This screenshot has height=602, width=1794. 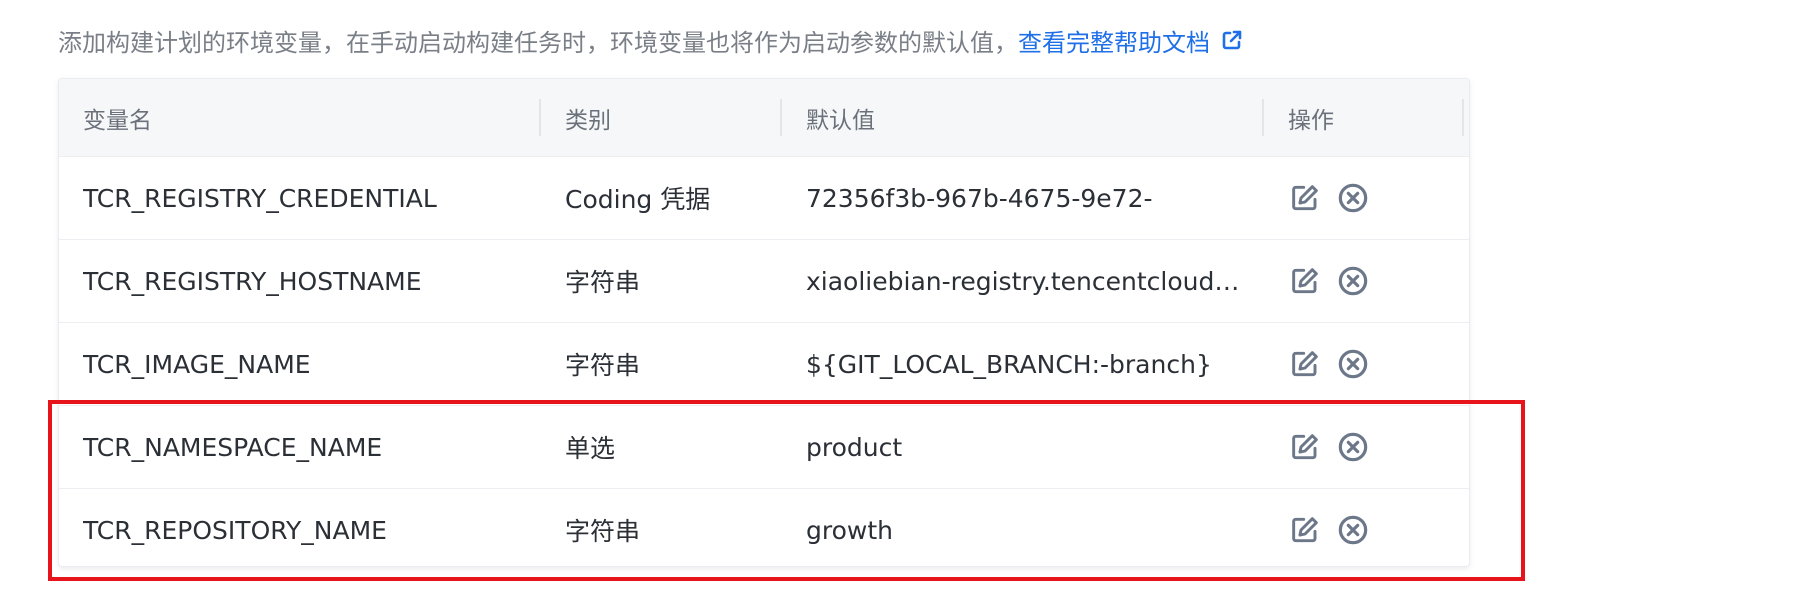 I want to click on variable-default: product, so click(x=854, y=447).